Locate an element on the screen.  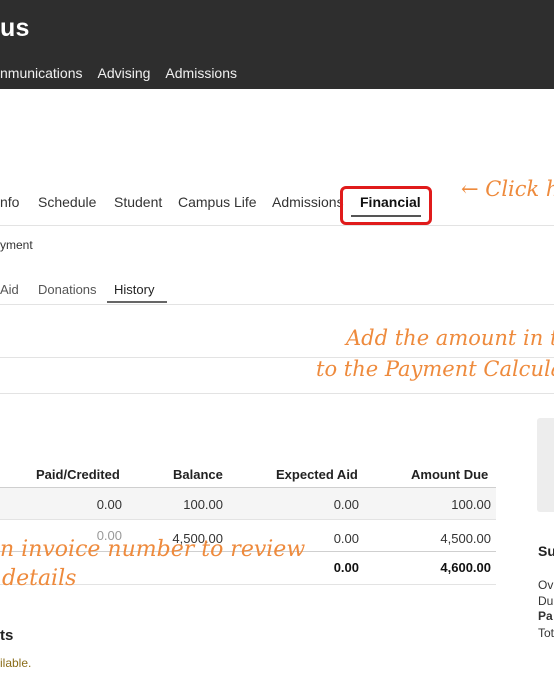
col-header-balance: Balance is located at coordinates (198, 474).